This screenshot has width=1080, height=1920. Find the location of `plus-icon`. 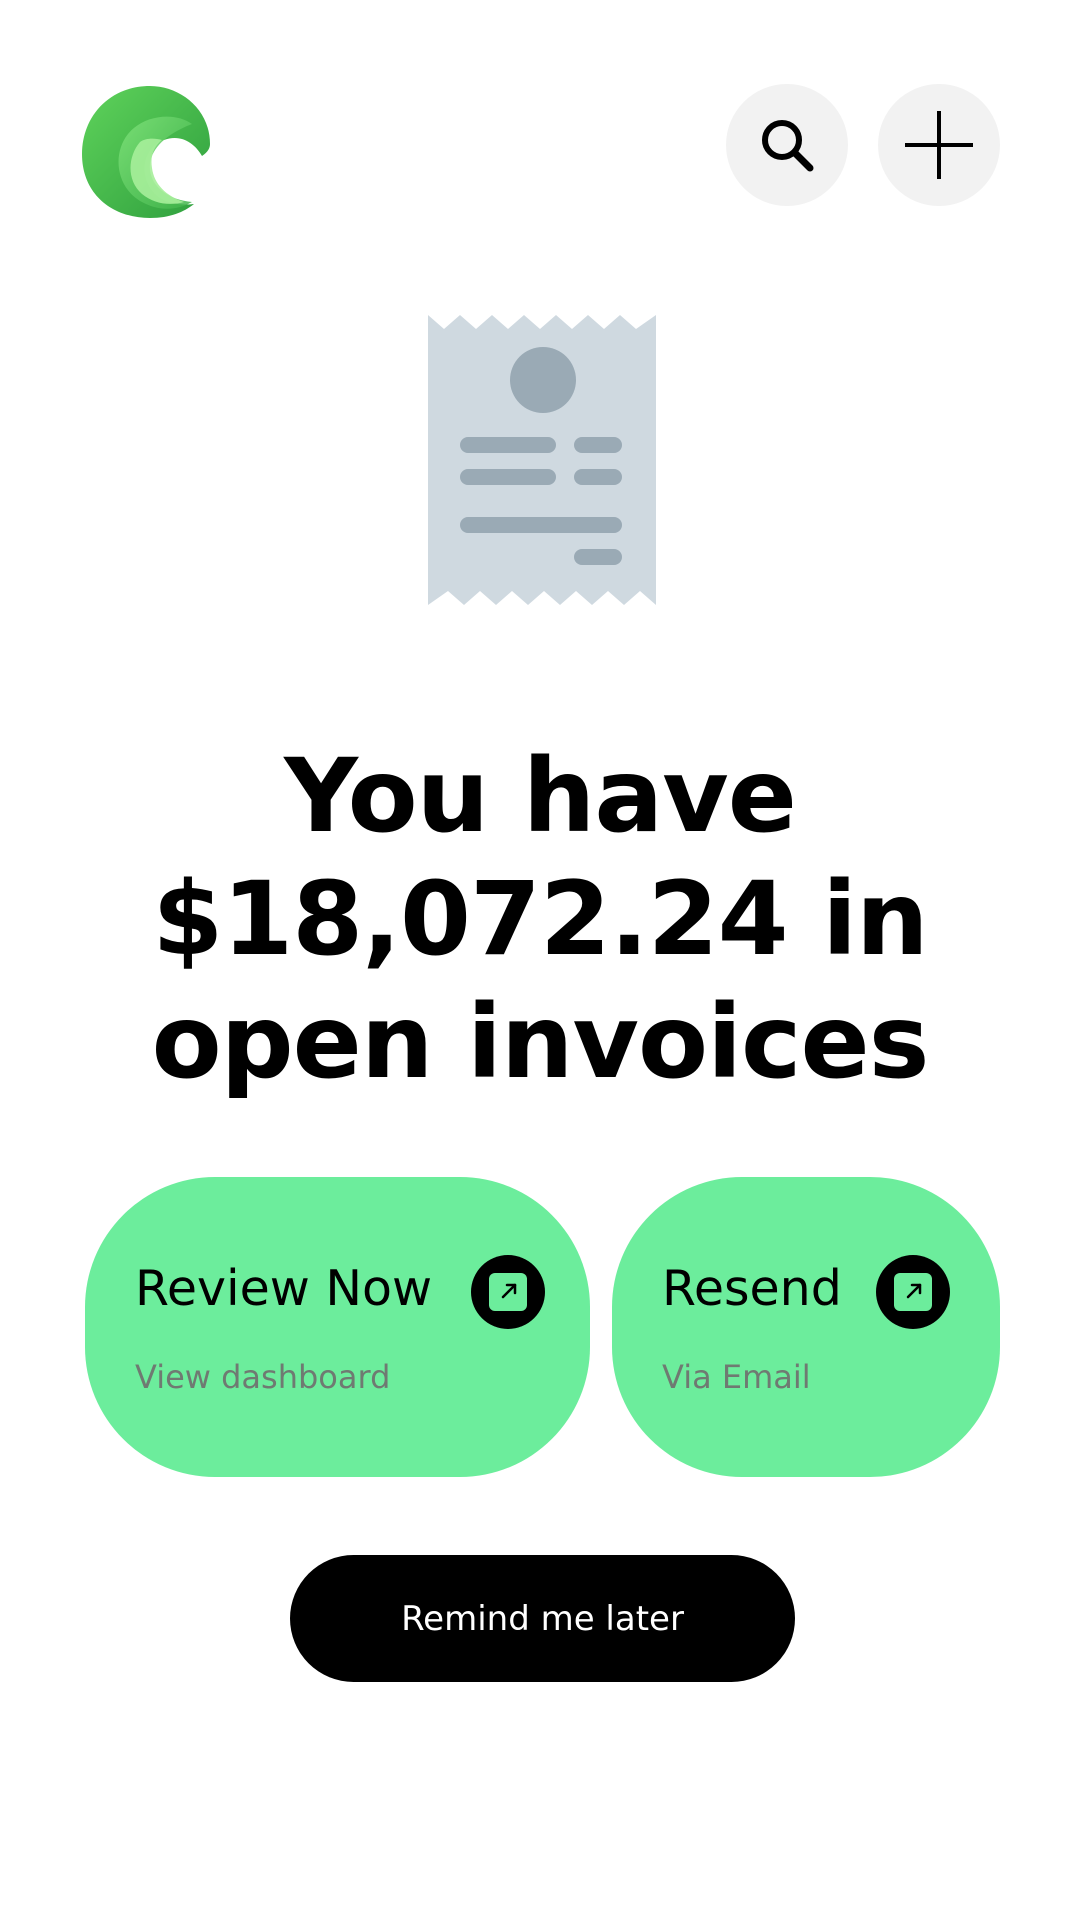

plus-icon is located at coordinates (939, 145).